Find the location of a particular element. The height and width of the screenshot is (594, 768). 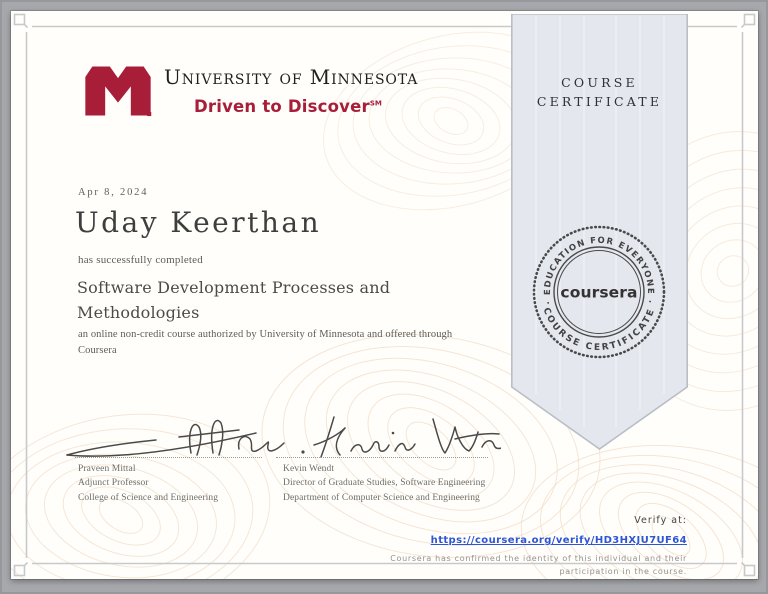

tagline-text: Driven to Discover is located at coordinates (282, 106).